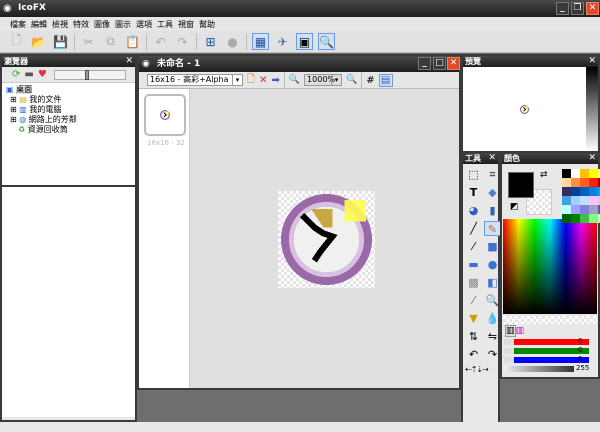 This screenshot has height=432, width=600. What do you see at coordinates (424, 63) in the screenshot?
I see `doc-minimize-button: _` at bounding box center [424, 63].